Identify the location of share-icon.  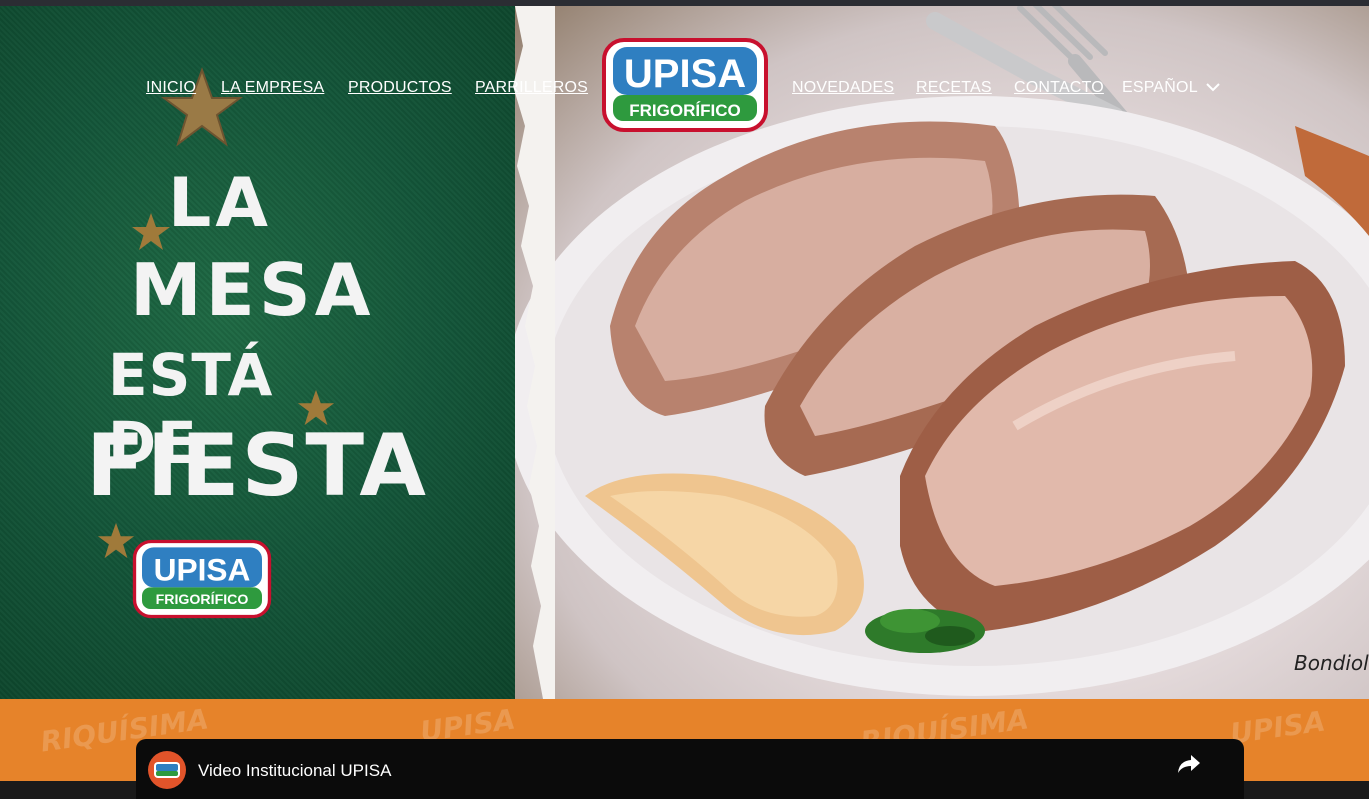
(1189, 764).